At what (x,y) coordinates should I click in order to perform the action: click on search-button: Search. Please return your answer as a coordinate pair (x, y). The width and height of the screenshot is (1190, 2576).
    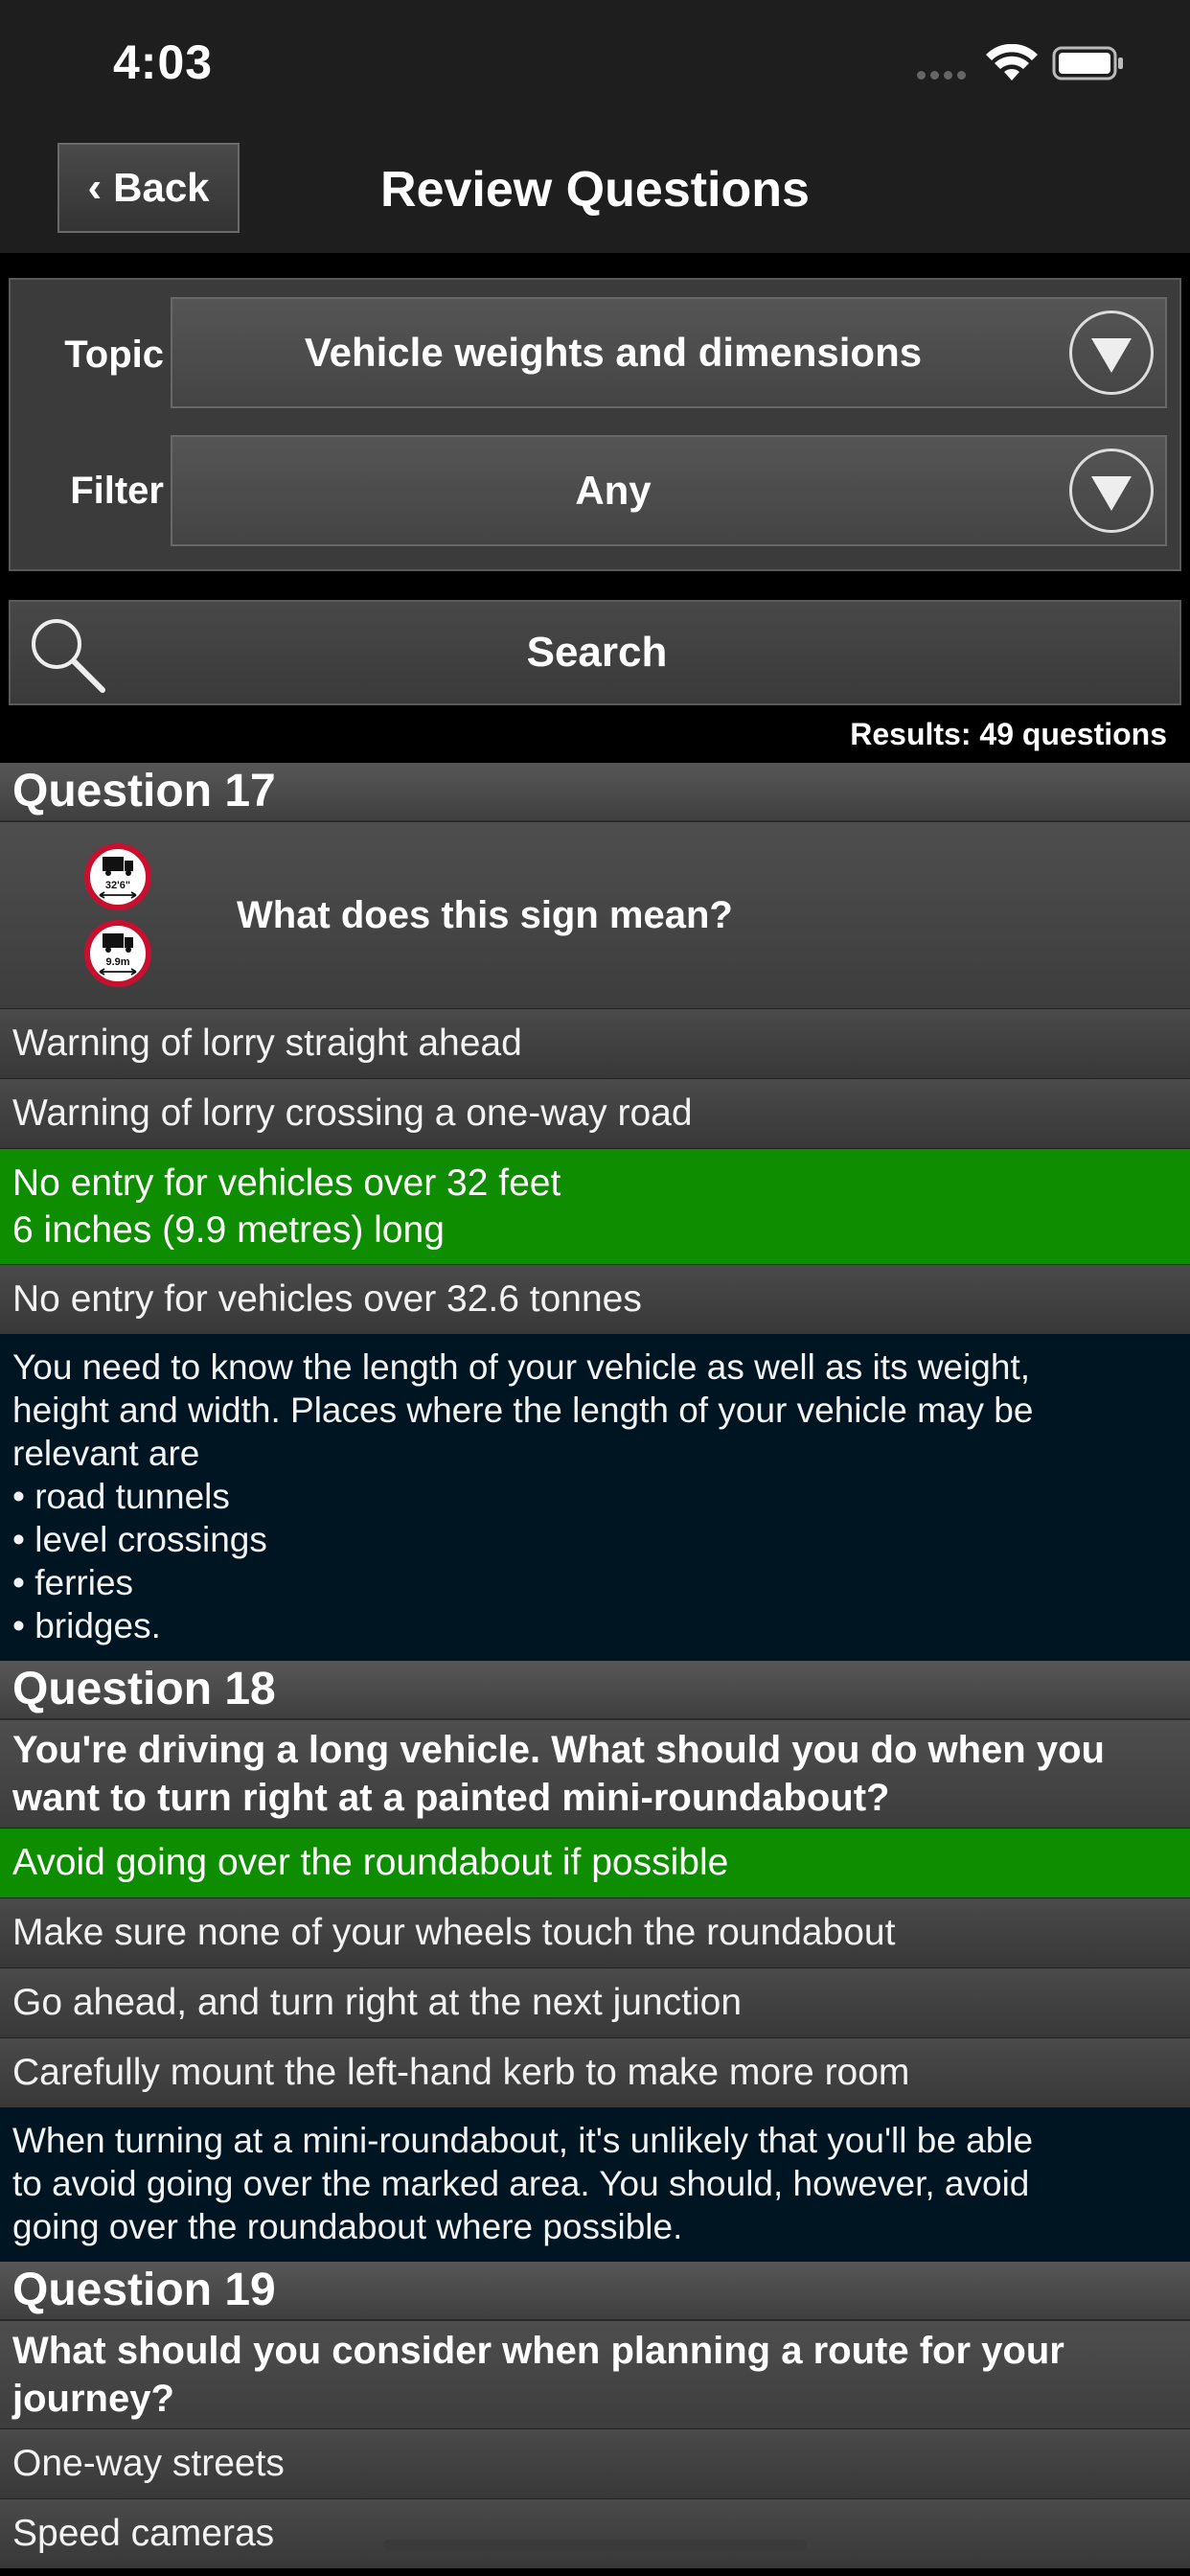
    Looking at the image, I should click on (595, 652).